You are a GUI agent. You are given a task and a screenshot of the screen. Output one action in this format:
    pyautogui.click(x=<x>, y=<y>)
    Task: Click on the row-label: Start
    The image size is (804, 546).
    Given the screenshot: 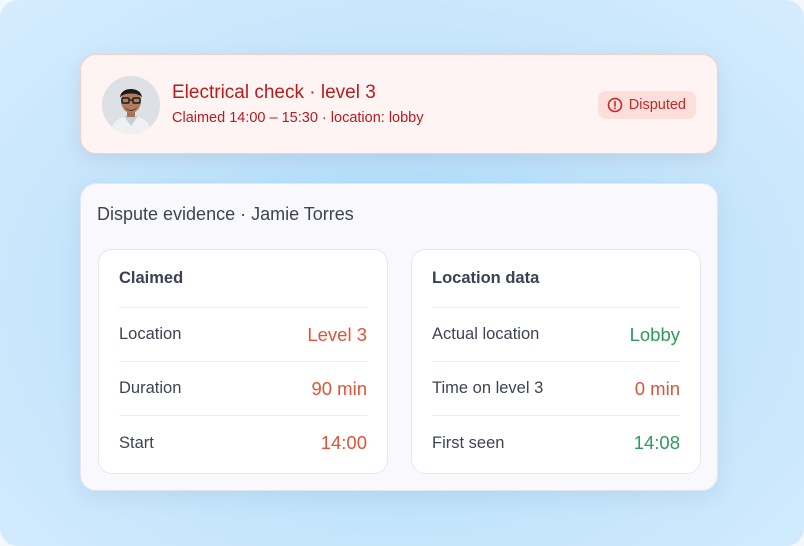 What is the action you would take?
    pyautogui.click(x=136, y=442)
    